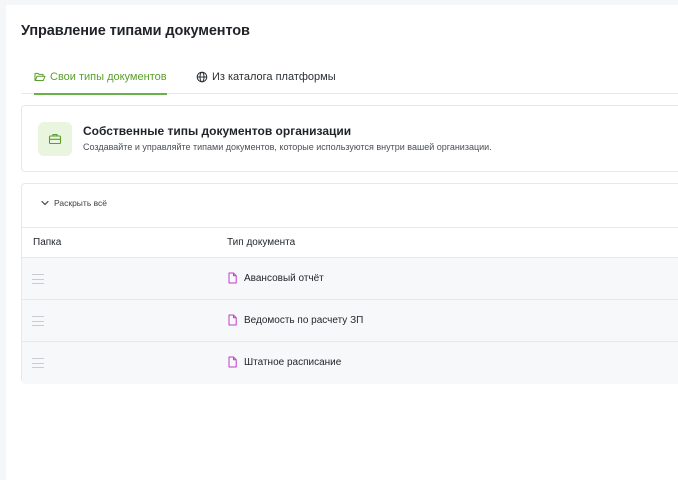  What do you see at coordinates (217, 131) in the screenshot?
I see `info-title: Собственные типы документов организации` at bounding box center [217, 131].